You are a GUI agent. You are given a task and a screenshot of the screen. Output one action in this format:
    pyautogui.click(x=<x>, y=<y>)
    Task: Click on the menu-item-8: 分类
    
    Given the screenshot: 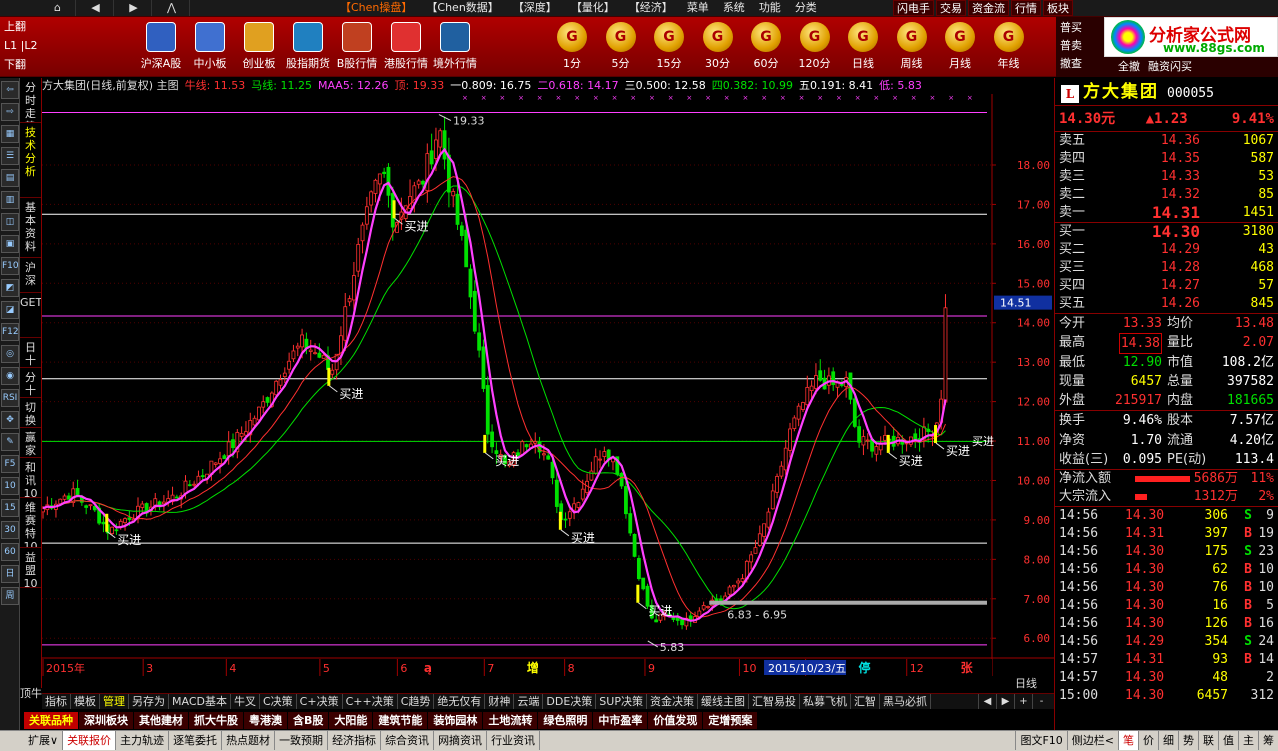 What is the action you would take?
    pyautogui.click(x=806, y=8)
    